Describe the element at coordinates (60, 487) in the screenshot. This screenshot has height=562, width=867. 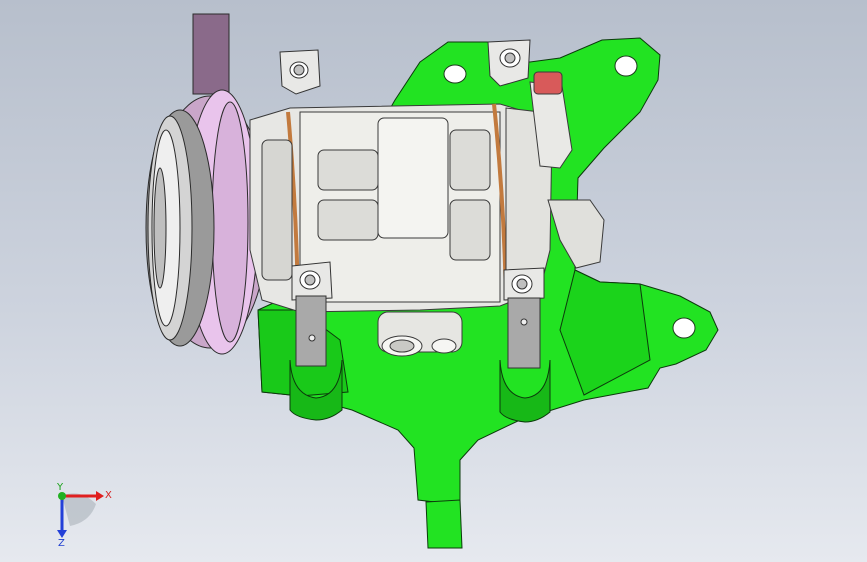
I see `y-axis-label: Y` at that location.